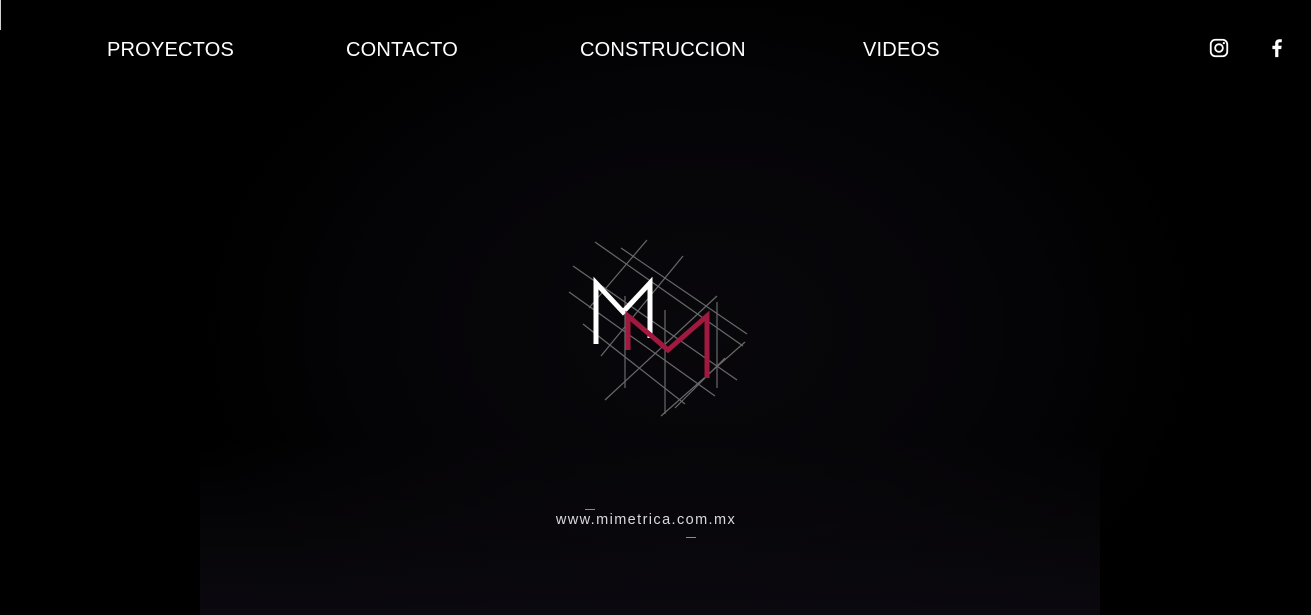  Describe the element at coordinates (646, 520) in the screenshot. I see `website-url: www.mimetrica.com.mx` at that location.